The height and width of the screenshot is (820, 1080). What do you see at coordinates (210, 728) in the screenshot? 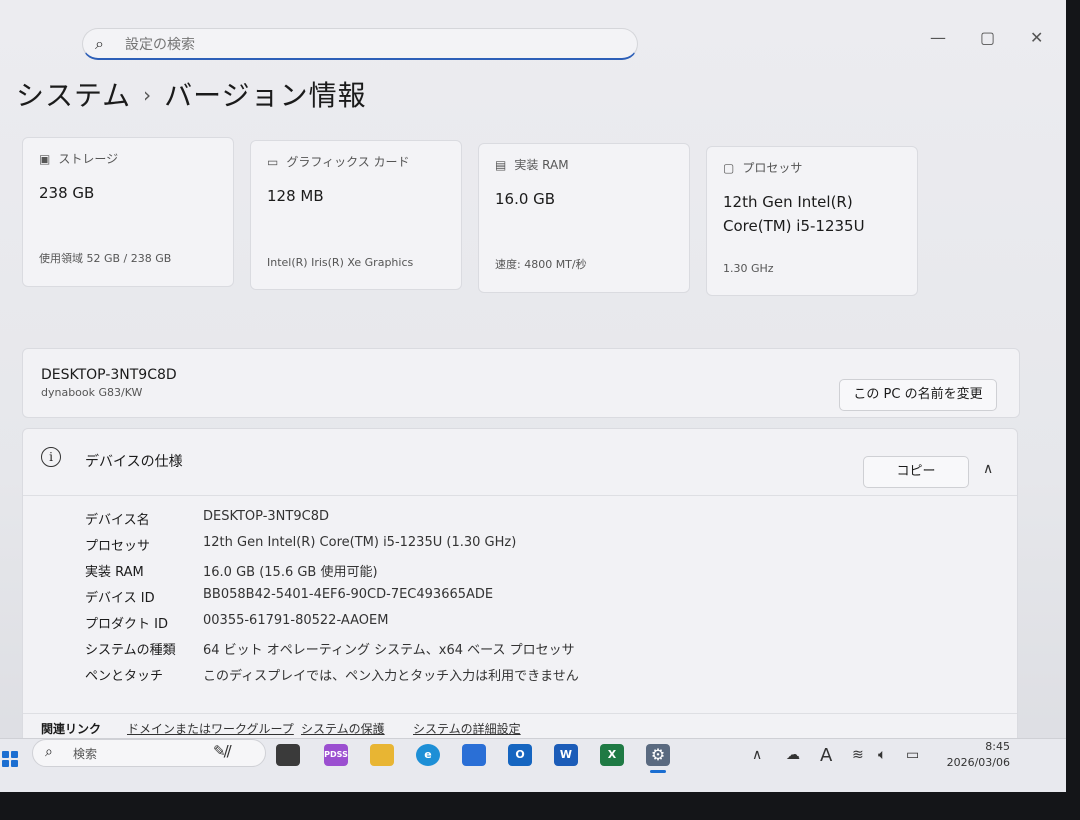
I see `workgroup-link: ドメインまたはワークグループ` at bounding box center [210, 728].